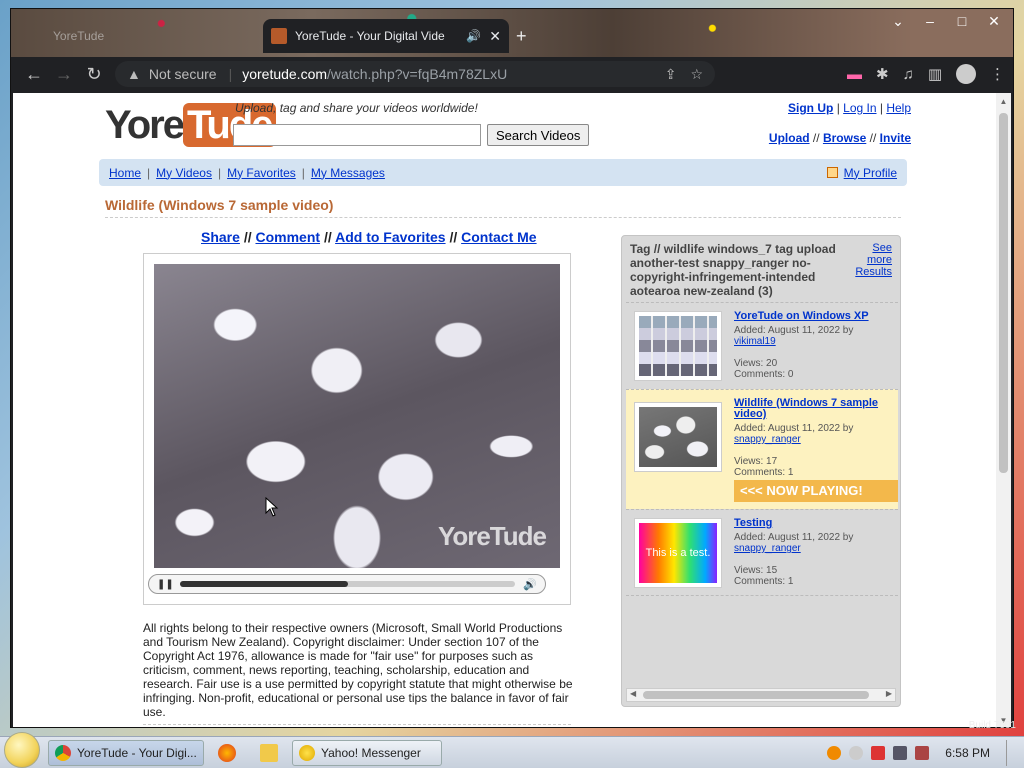 This screenshot has height=768, width=1024. Describe the element at coordinates (184, 173) in the screenshot. I see `nav-my-videos: My Videos` at that location.